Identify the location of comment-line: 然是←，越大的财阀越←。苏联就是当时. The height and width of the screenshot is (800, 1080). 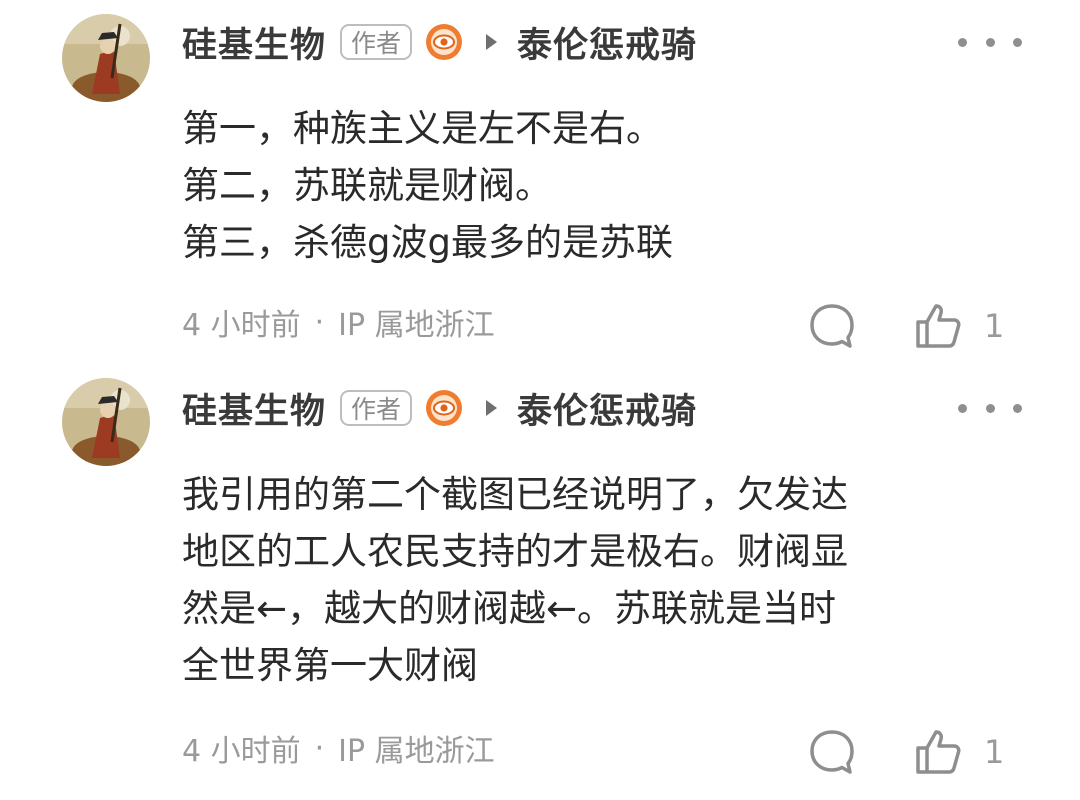
(509, 608).